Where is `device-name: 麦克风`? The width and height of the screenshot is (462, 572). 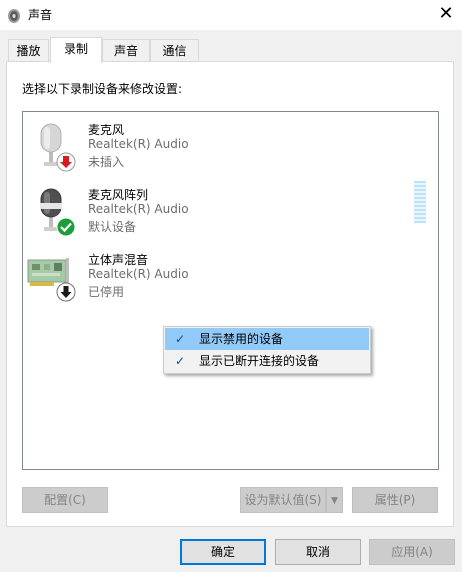 device-name: 麦克风 is located at coordinates (106, 130).